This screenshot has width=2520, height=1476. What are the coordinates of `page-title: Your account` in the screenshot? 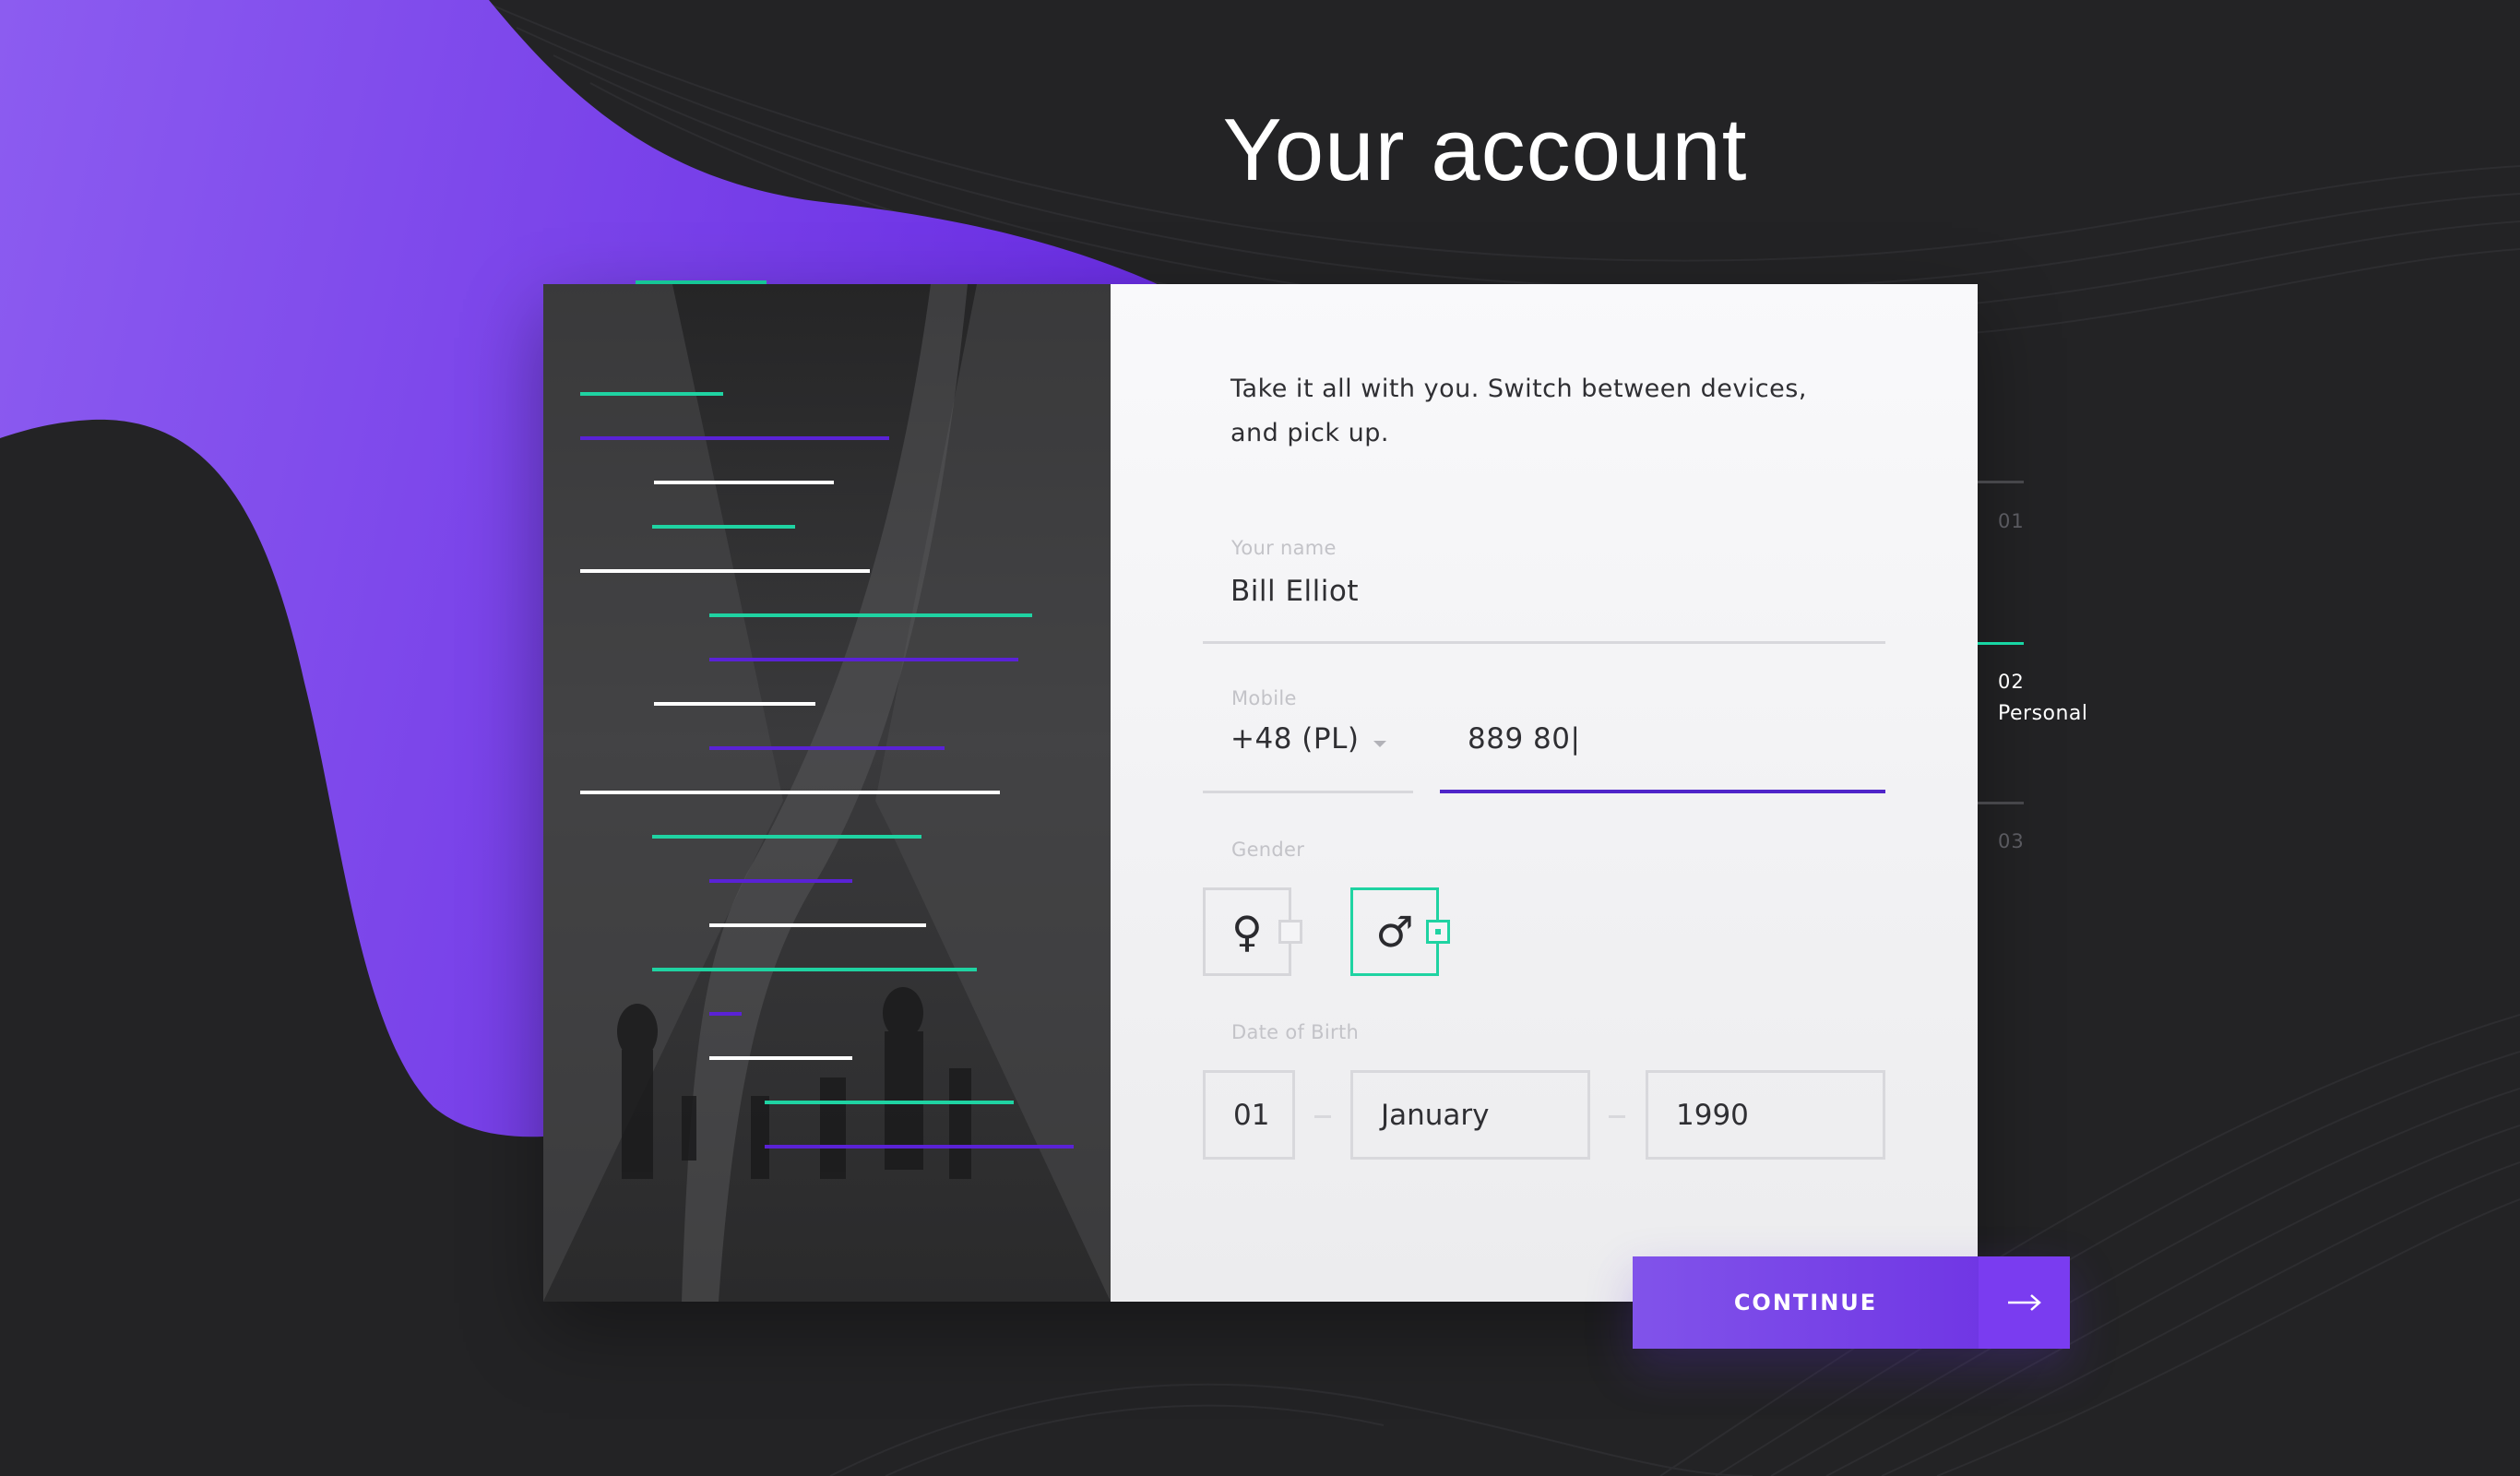 It's located at (1485, 150).